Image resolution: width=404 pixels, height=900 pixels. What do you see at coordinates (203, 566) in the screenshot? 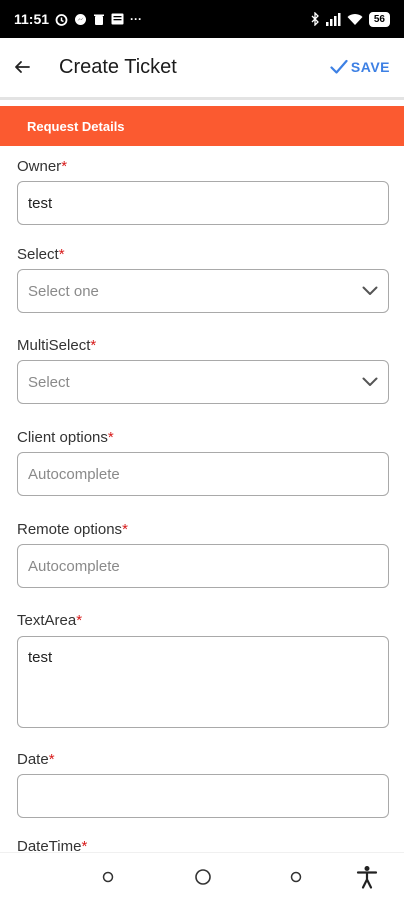
I see `remote-options-input: Autocomplete` at bounding box center [203, 566].